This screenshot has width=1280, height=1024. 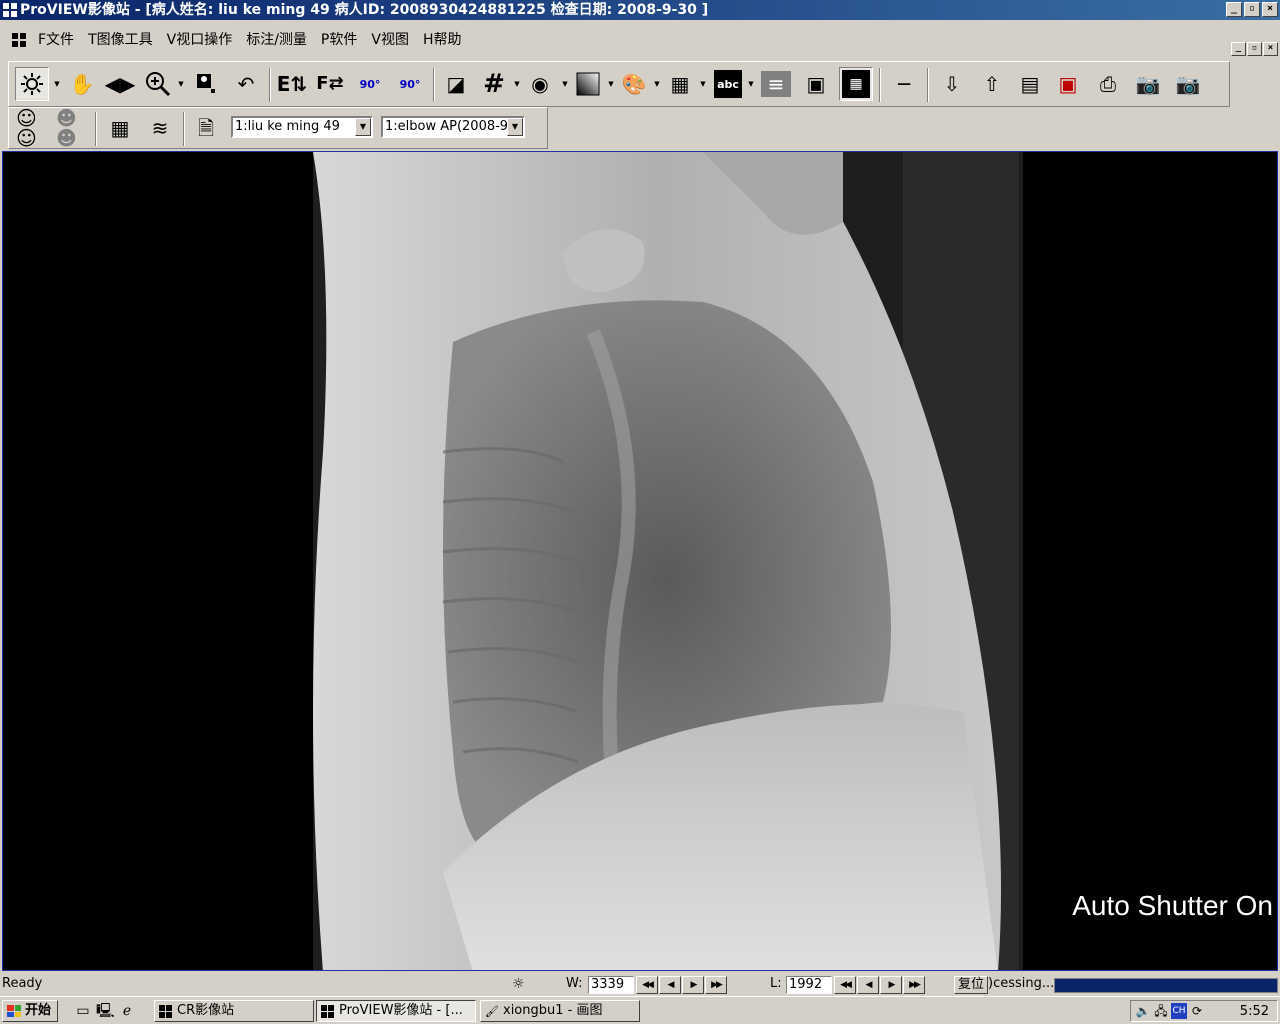 What do you see at coordinates (1179, 1011) in the screenshot?
I see `ime-icon: CH` at bounding box center [1179, 1011].